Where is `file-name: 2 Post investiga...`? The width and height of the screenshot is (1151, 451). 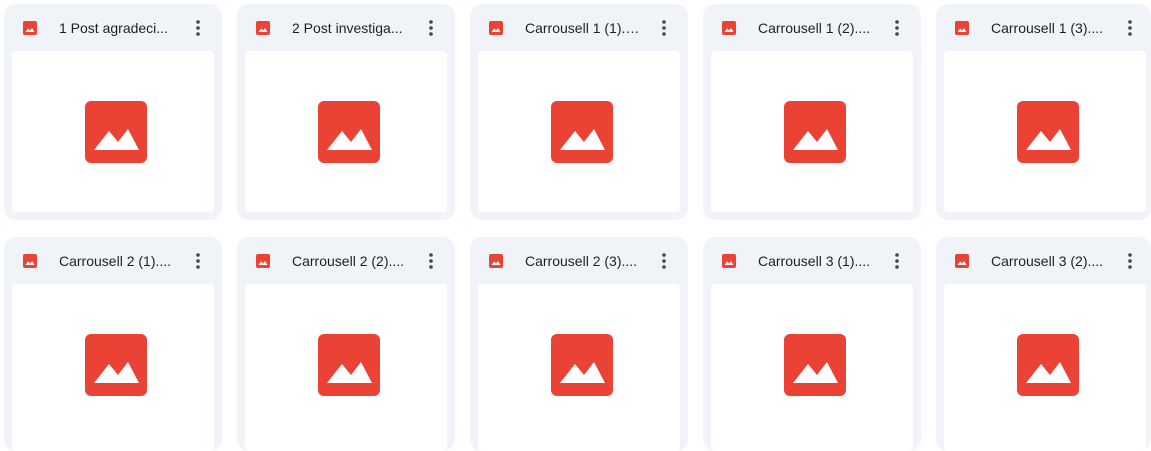
file-name: 2 Post investiga... is located at coordinates (347, 28).